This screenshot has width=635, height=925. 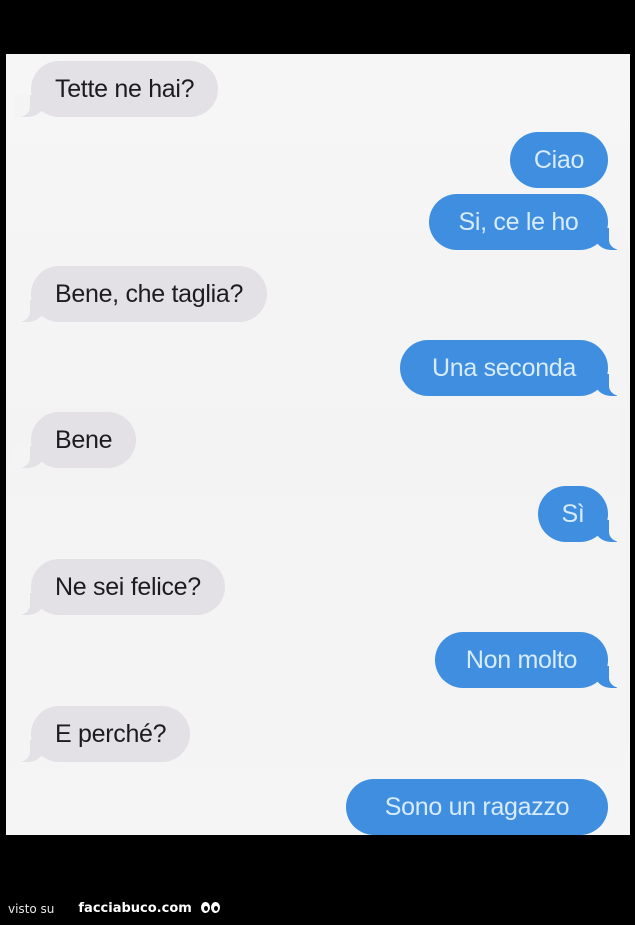 What do you see at coordinates (149, 293) in the screenshot?
I see `message-text: Bene, che taglia?` at bounding box center [149, 293].